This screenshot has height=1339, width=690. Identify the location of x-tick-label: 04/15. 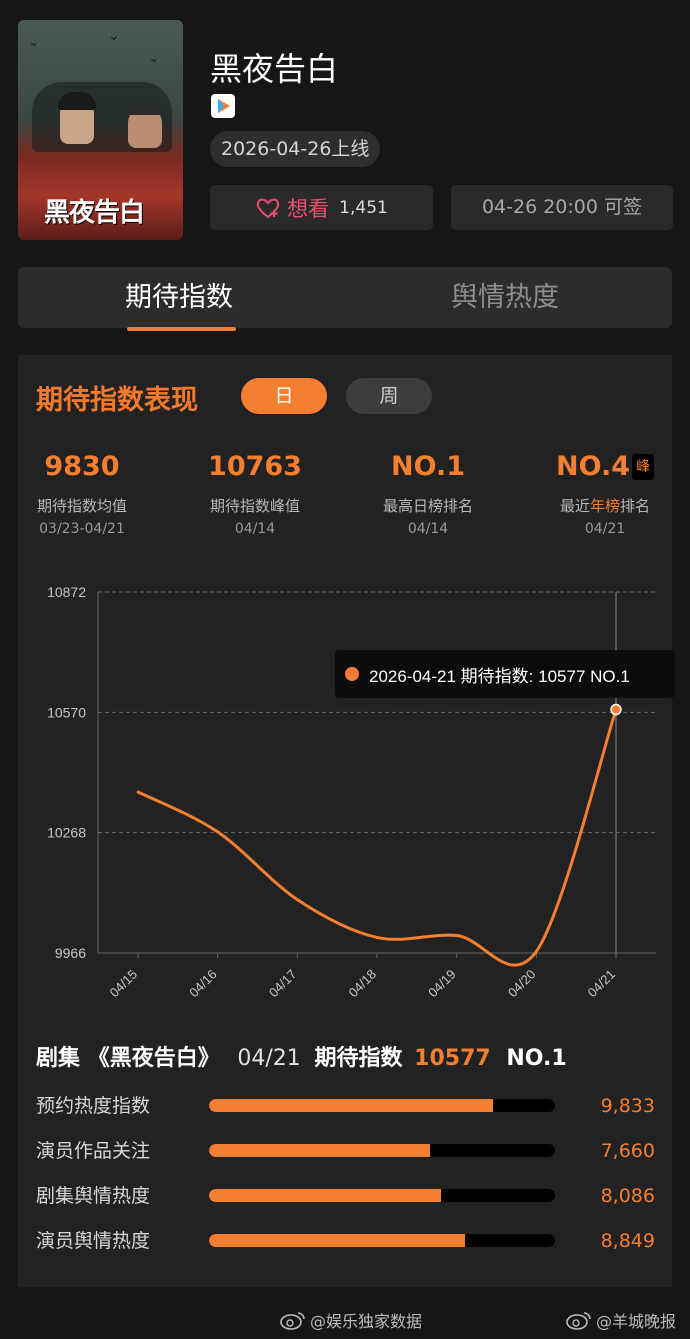
(124, 984).